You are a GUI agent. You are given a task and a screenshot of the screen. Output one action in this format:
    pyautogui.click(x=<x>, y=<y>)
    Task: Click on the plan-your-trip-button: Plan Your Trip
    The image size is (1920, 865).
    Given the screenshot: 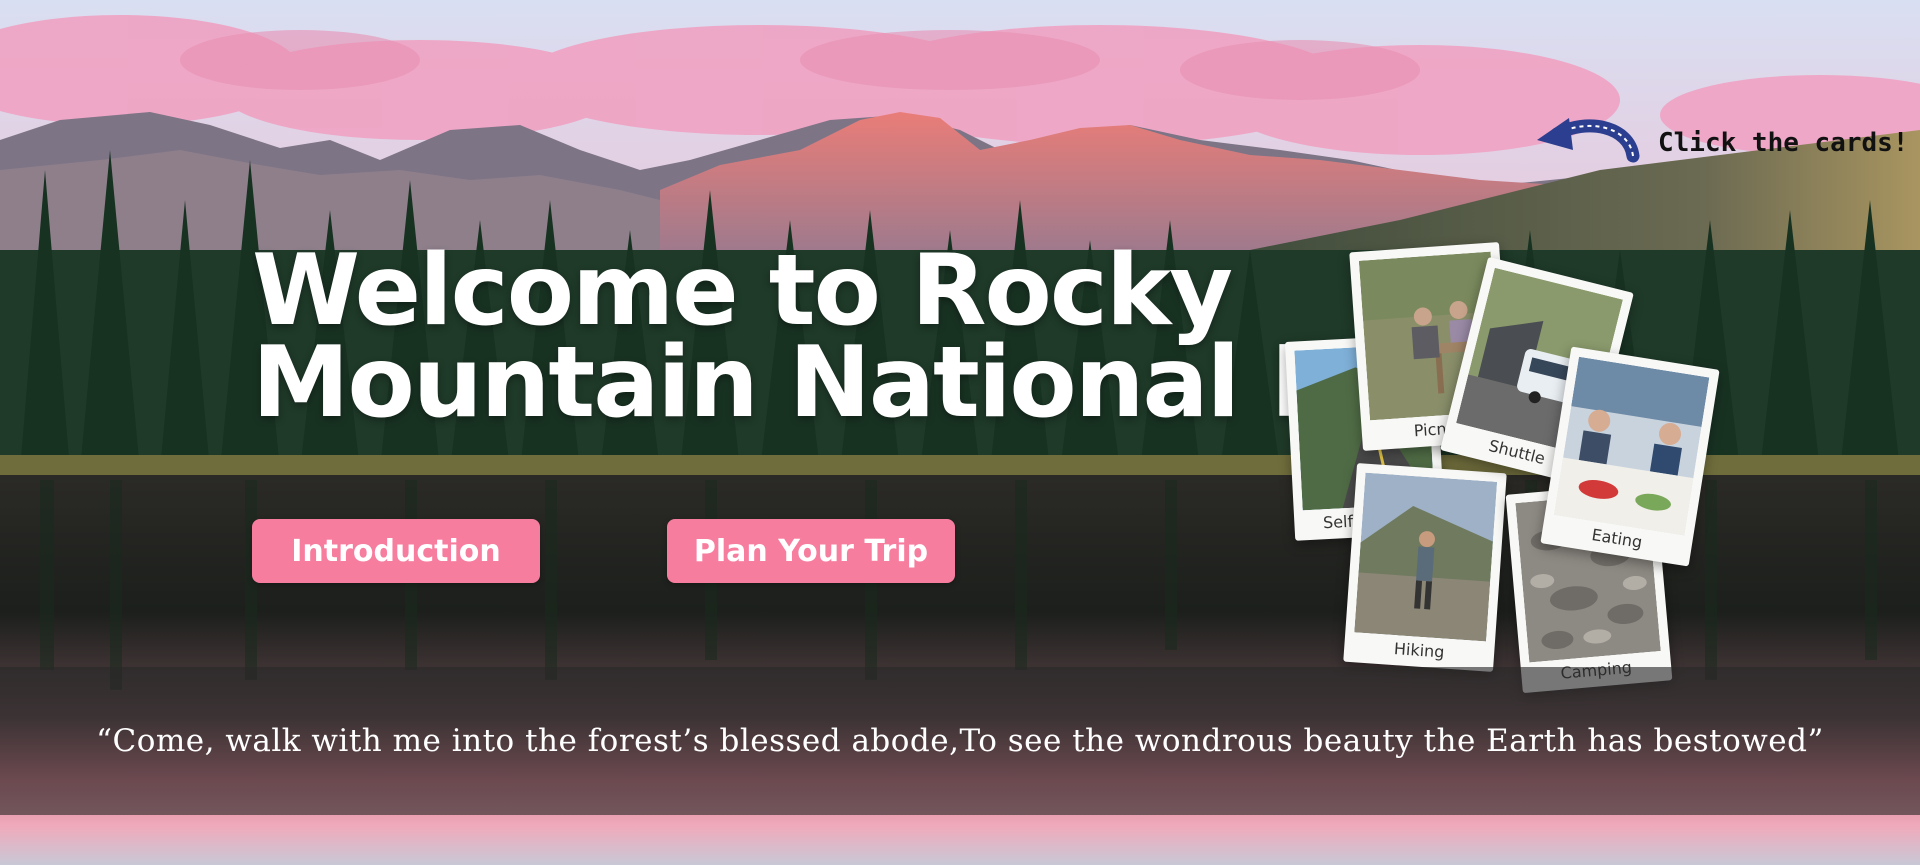 What is the action you would take?
    pyautogui.click(x=811, y=551)
    